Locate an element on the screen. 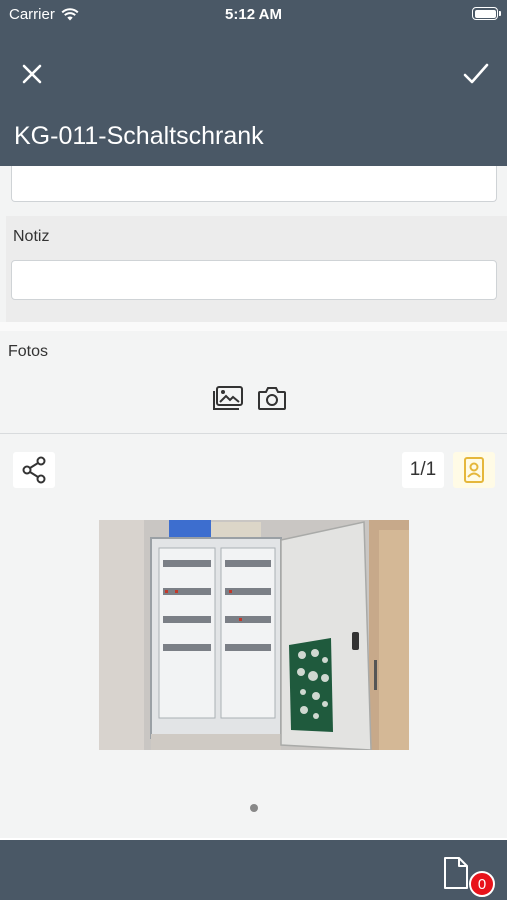  checkmark-icon is located at coordinates (476, 73).